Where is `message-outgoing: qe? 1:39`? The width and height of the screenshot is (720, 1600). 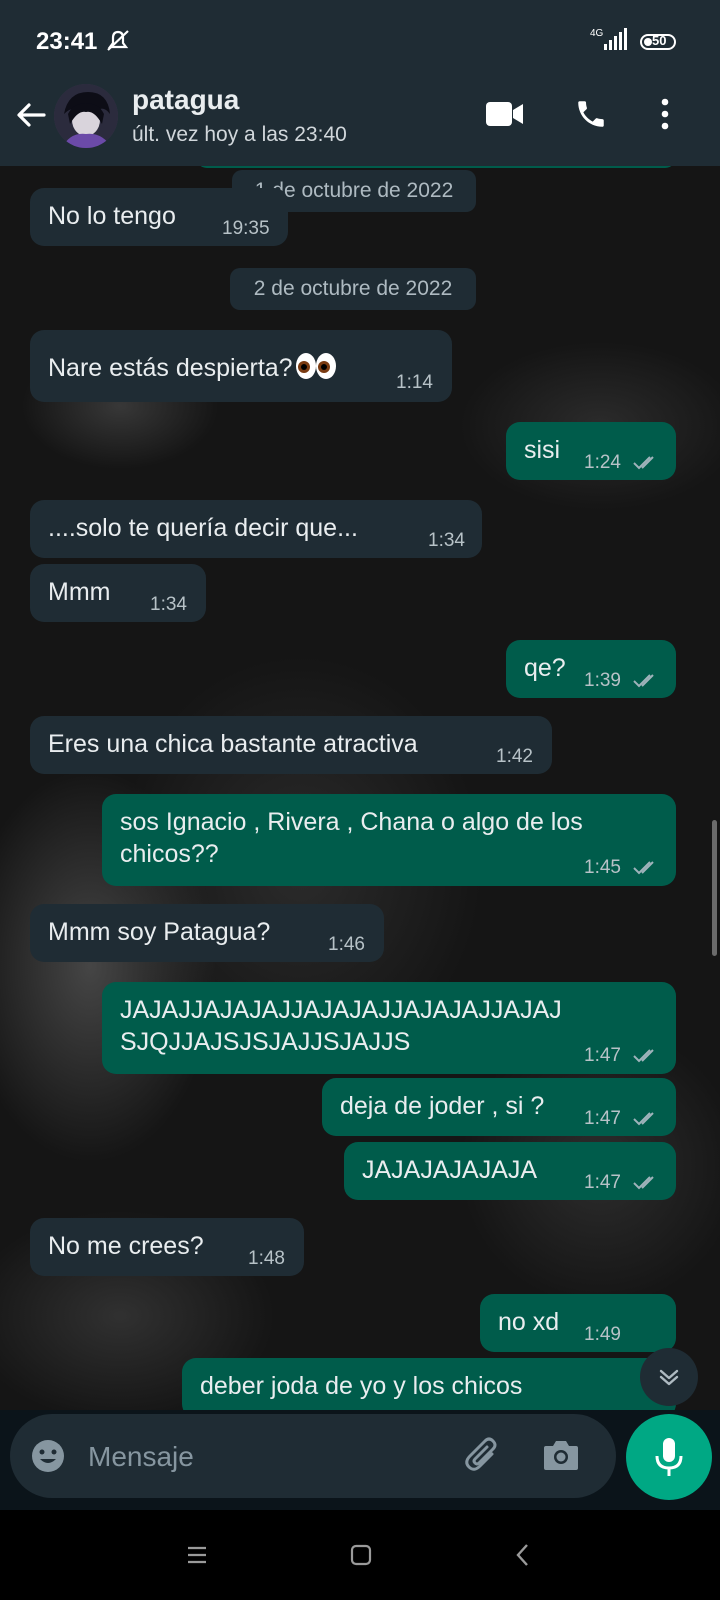
message-outgoing: qe? 1:39 is located at coordinates (591, 669).